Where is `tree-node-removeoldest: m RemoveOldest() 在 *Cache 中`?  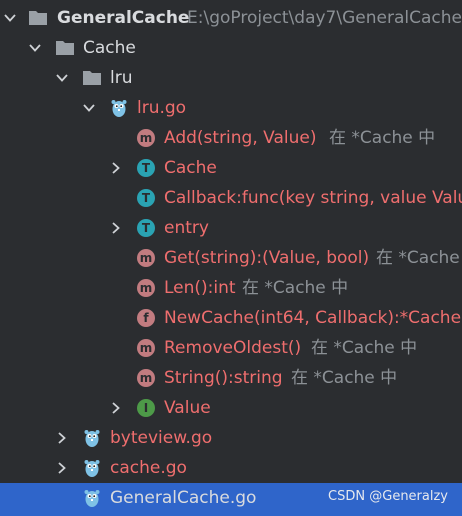
tree-node-removeoldest: m RemoveOldest() 在 *Cache 中 is located at coordinates (231, 348).